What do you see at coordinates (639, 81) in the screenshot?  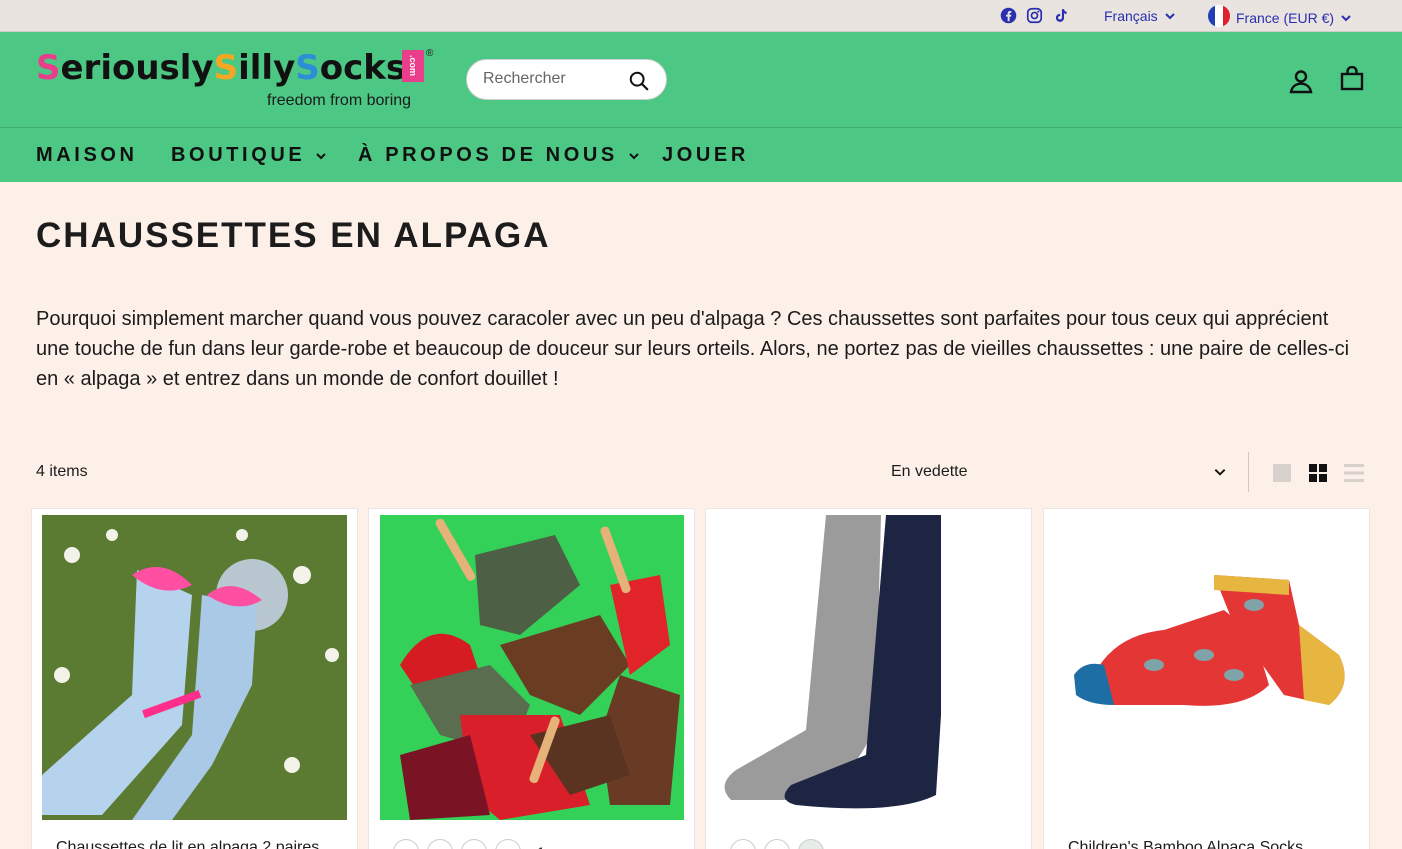 I see `search-icon` at bounding box center [639, 81].